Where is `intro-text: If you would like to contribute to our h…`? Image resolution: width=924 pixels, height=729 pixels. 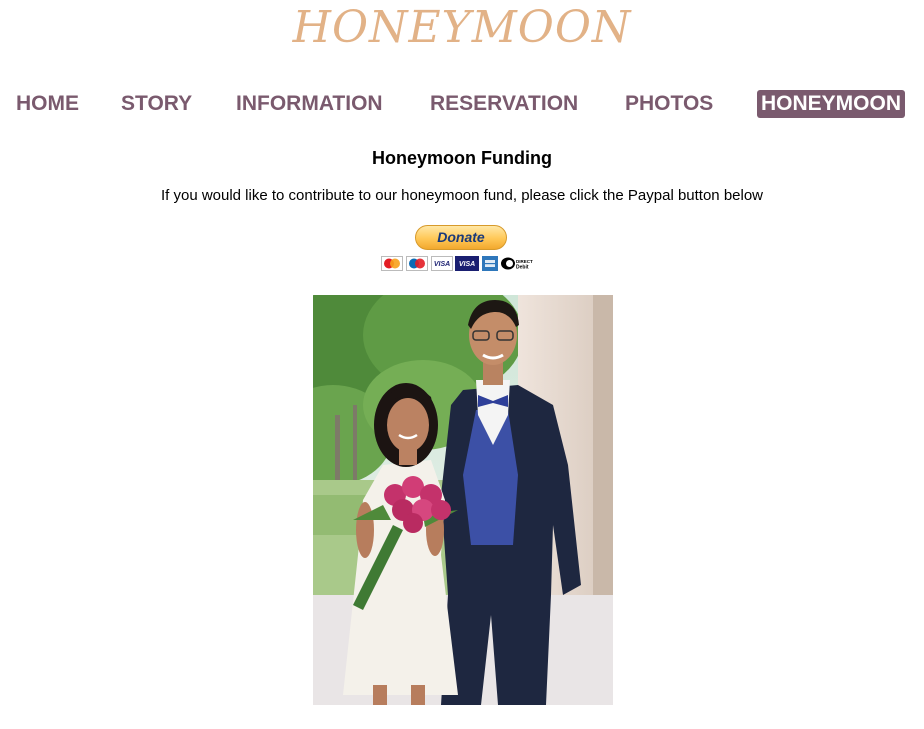 intro-text: If you would like to contribute to our h… is located at coordinates (462, 195).